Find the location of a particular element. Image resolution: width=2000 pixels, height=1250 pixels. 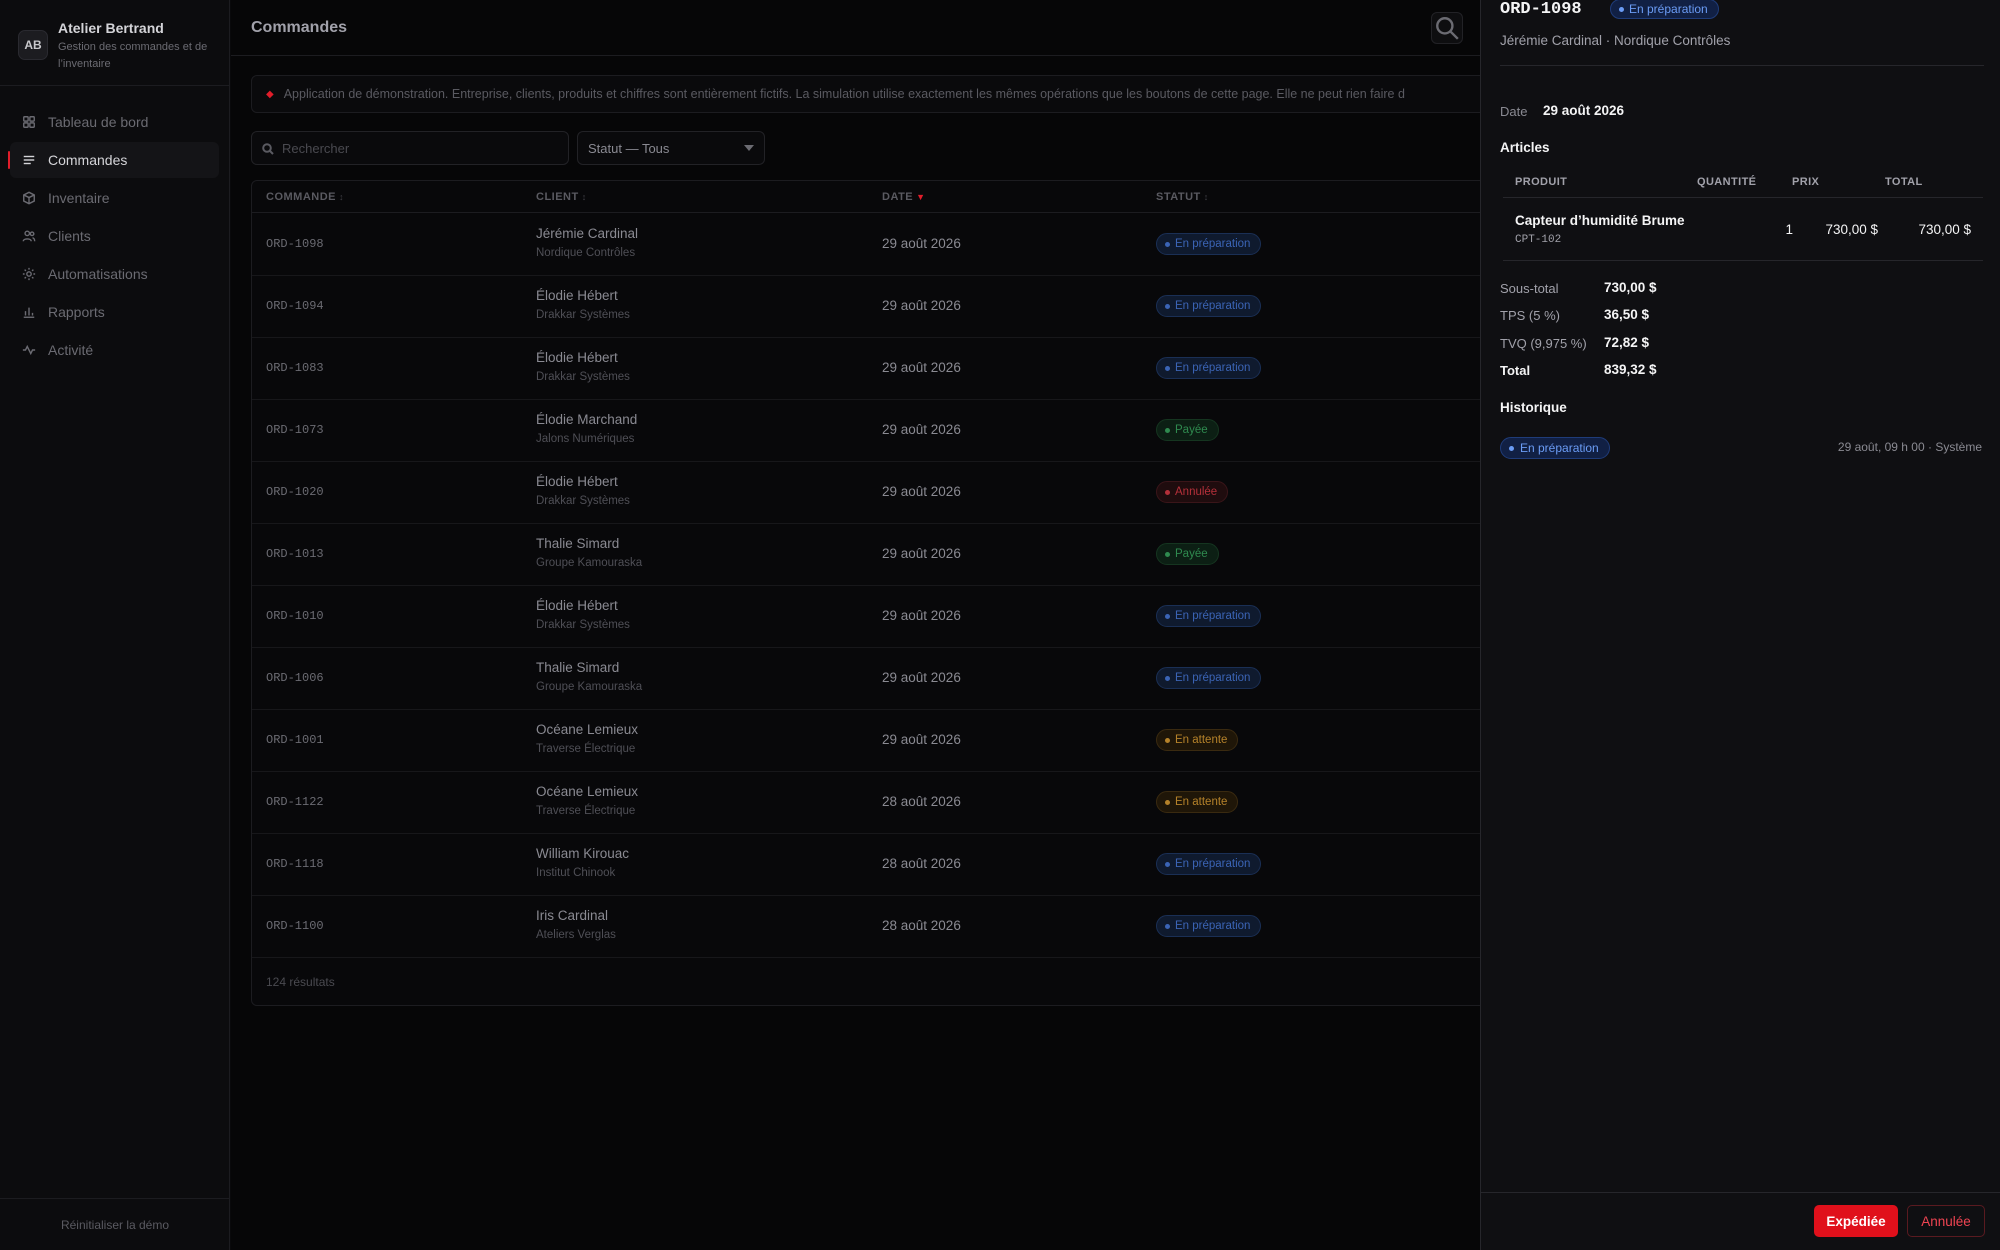

order-id: ORD-1006 is located at coordinates (295, 678).